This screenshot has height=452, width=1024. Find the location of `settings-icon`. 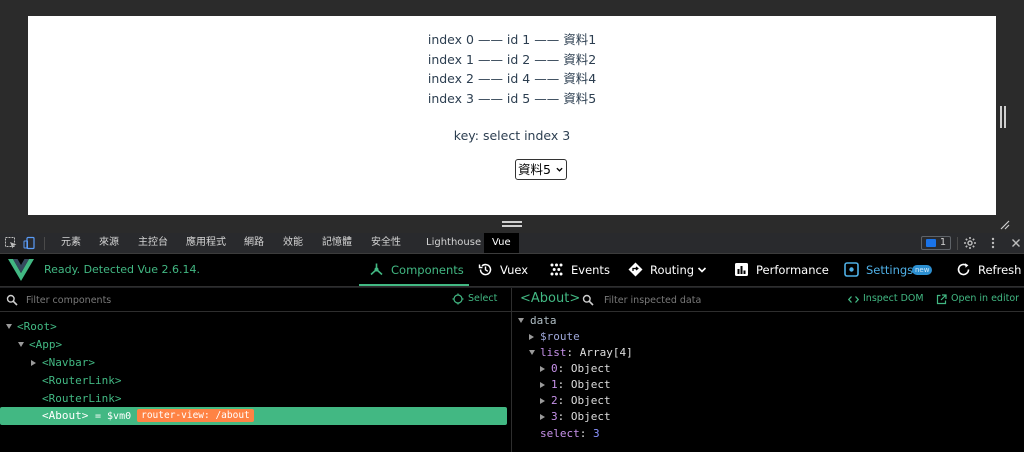

settings-icon is located at coordinates (851, 269).